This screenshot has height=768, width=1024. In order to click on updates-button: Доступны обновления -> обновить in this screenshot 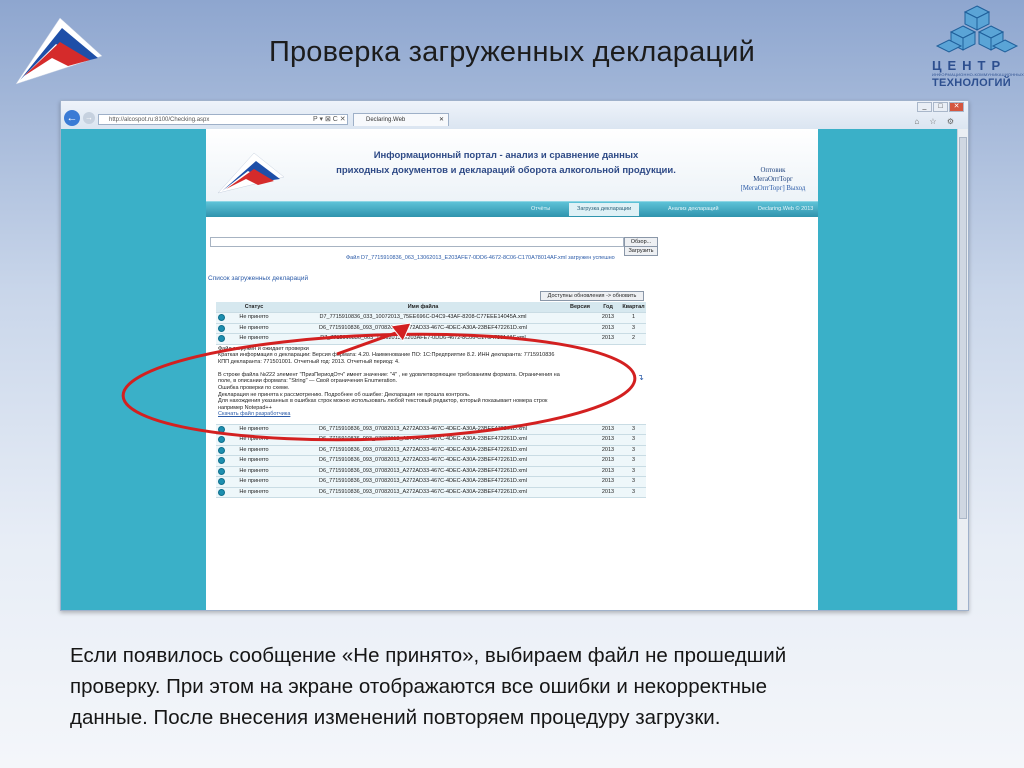, I will do `click(592, 296)`.